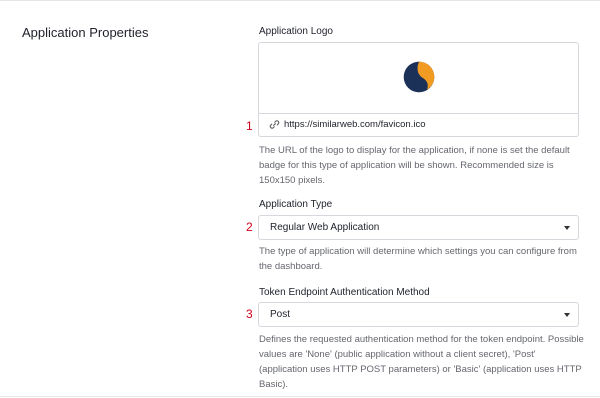 Image resolution: width=600 pixels, height=398 pixels. What do you see at coordinates (344, 292) in the screenshot?
I see `token-auth-method-label: Token Endpoint Authentication Method` at bounding box center [344, 292].